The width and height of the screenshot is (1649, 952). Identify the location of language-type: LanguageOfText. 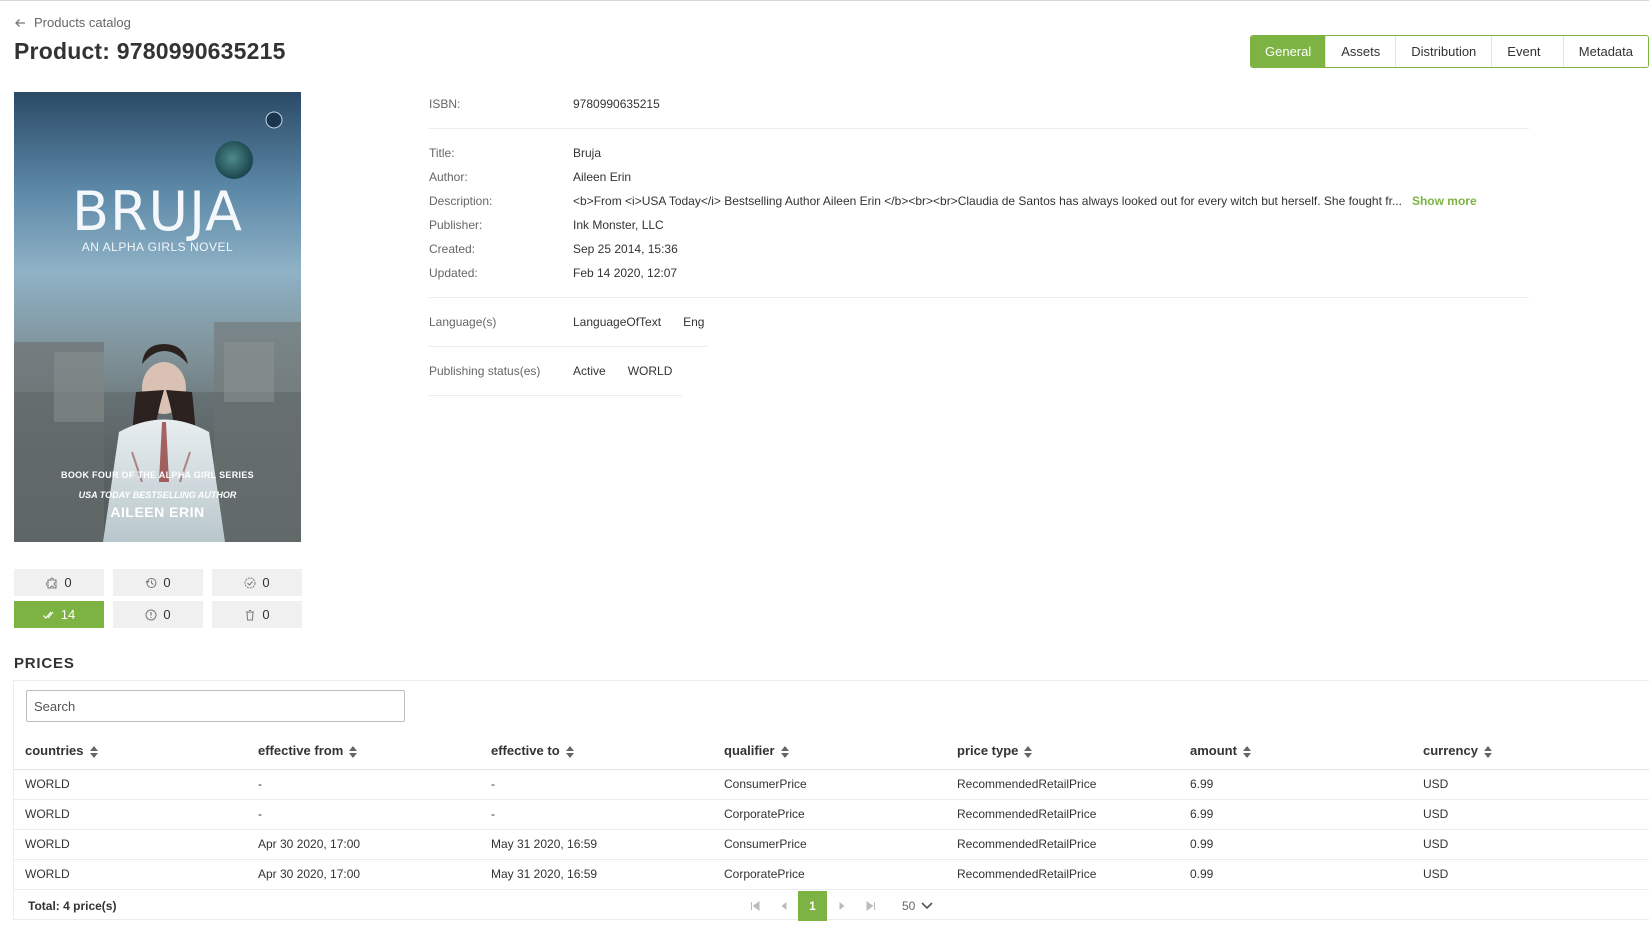
(617, 322).